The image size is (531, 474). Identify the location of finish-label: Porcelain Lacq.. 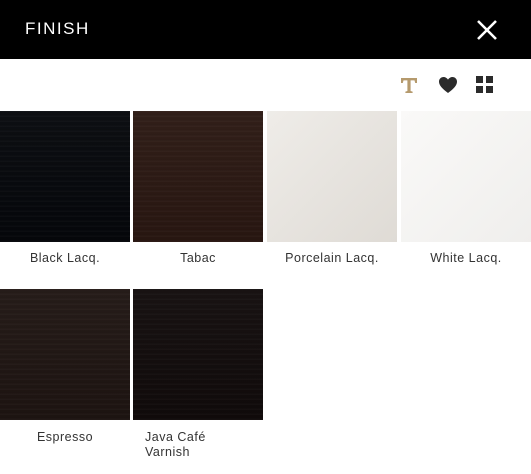
(332, 258).